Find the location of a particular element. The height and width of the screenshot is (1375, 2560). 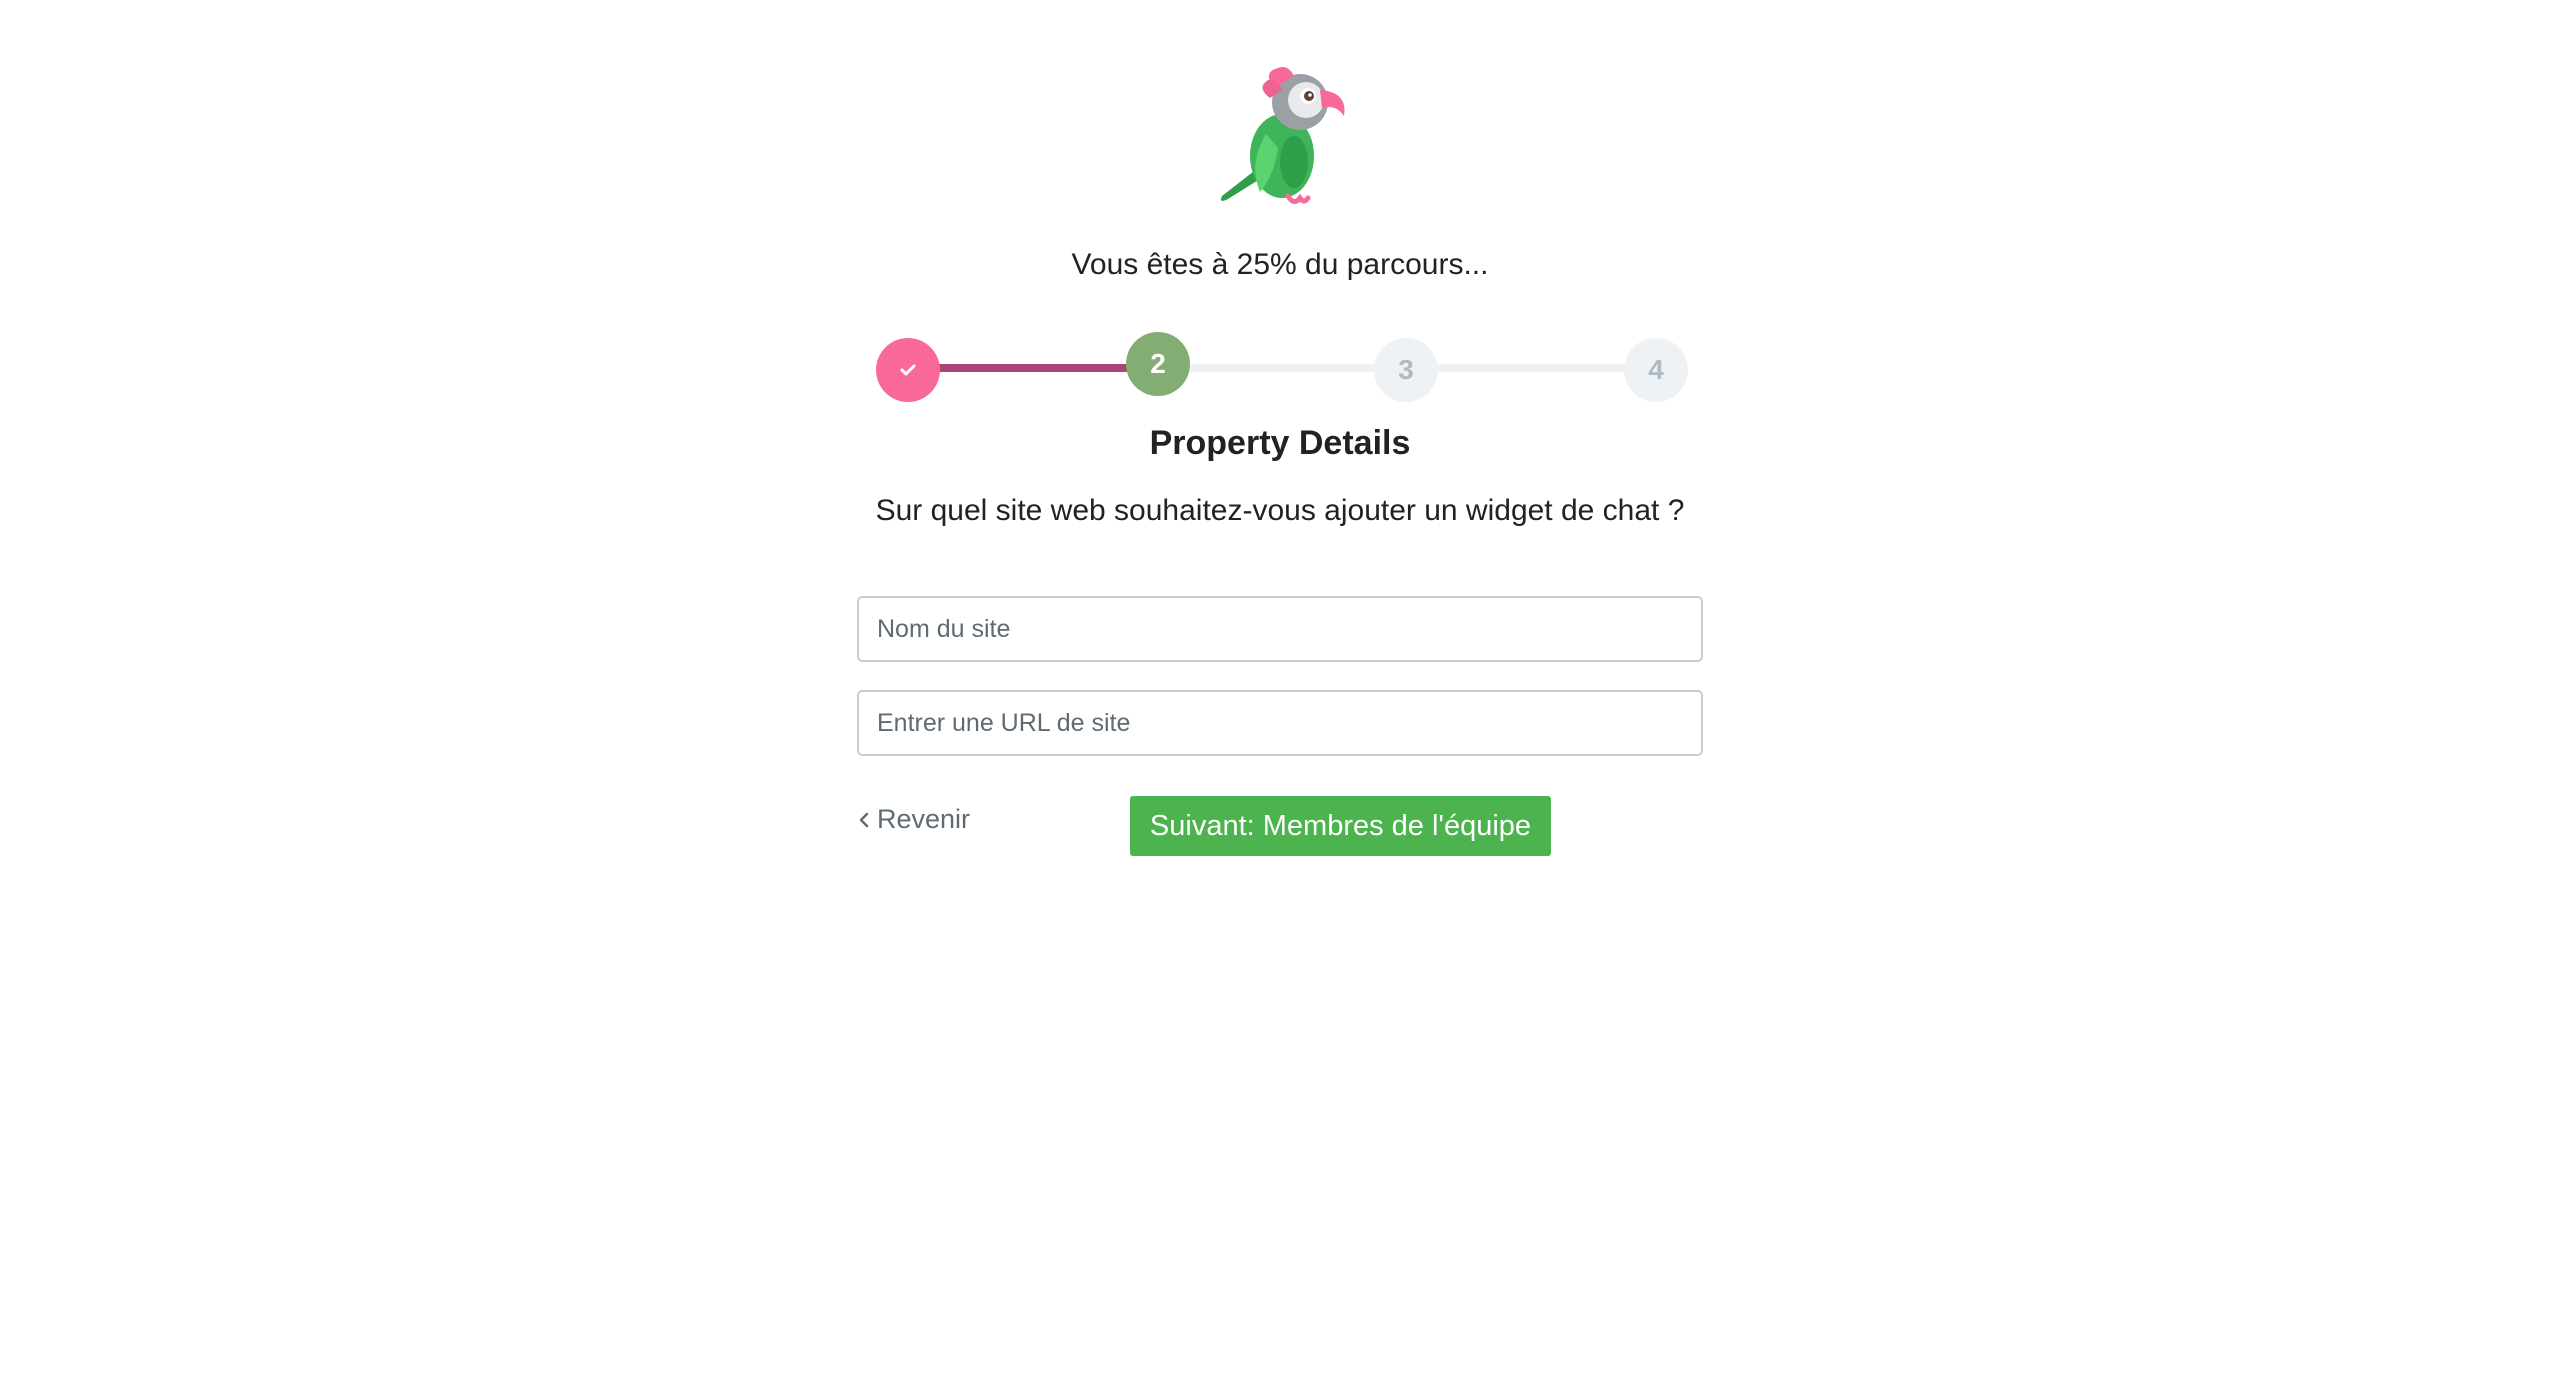

next-team-members-button: Suivant: Membres de l'équipe is located at coordinates (1340, 826).